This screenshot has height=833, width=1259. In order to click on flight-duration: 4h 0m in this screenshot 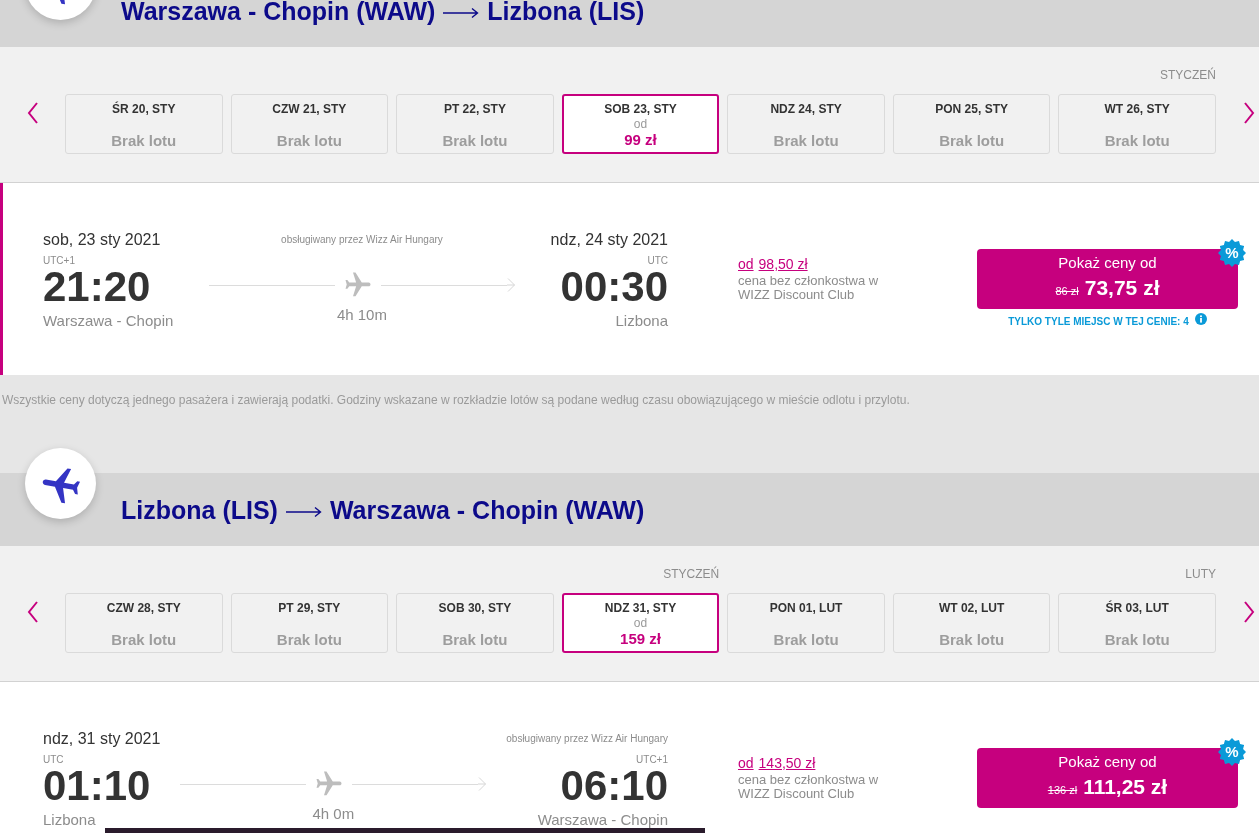, I will do `click(333, 814)`.